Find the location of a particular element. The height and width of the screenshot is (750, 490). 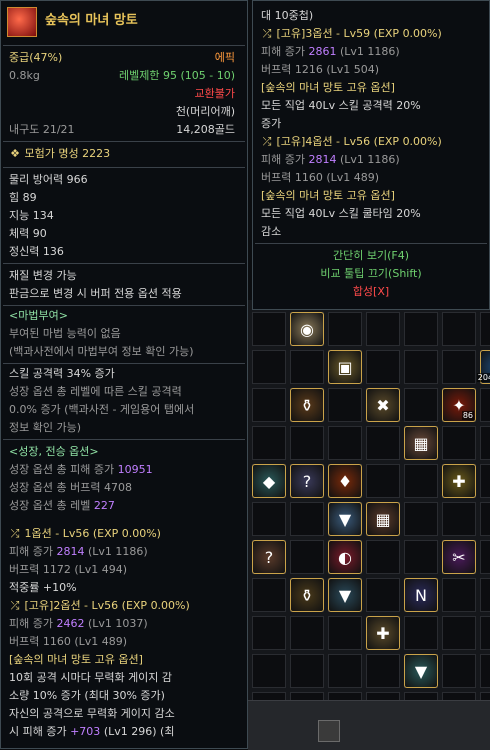

damage-lv1: (Lv1 1037) is located at coordinates (117, 623).